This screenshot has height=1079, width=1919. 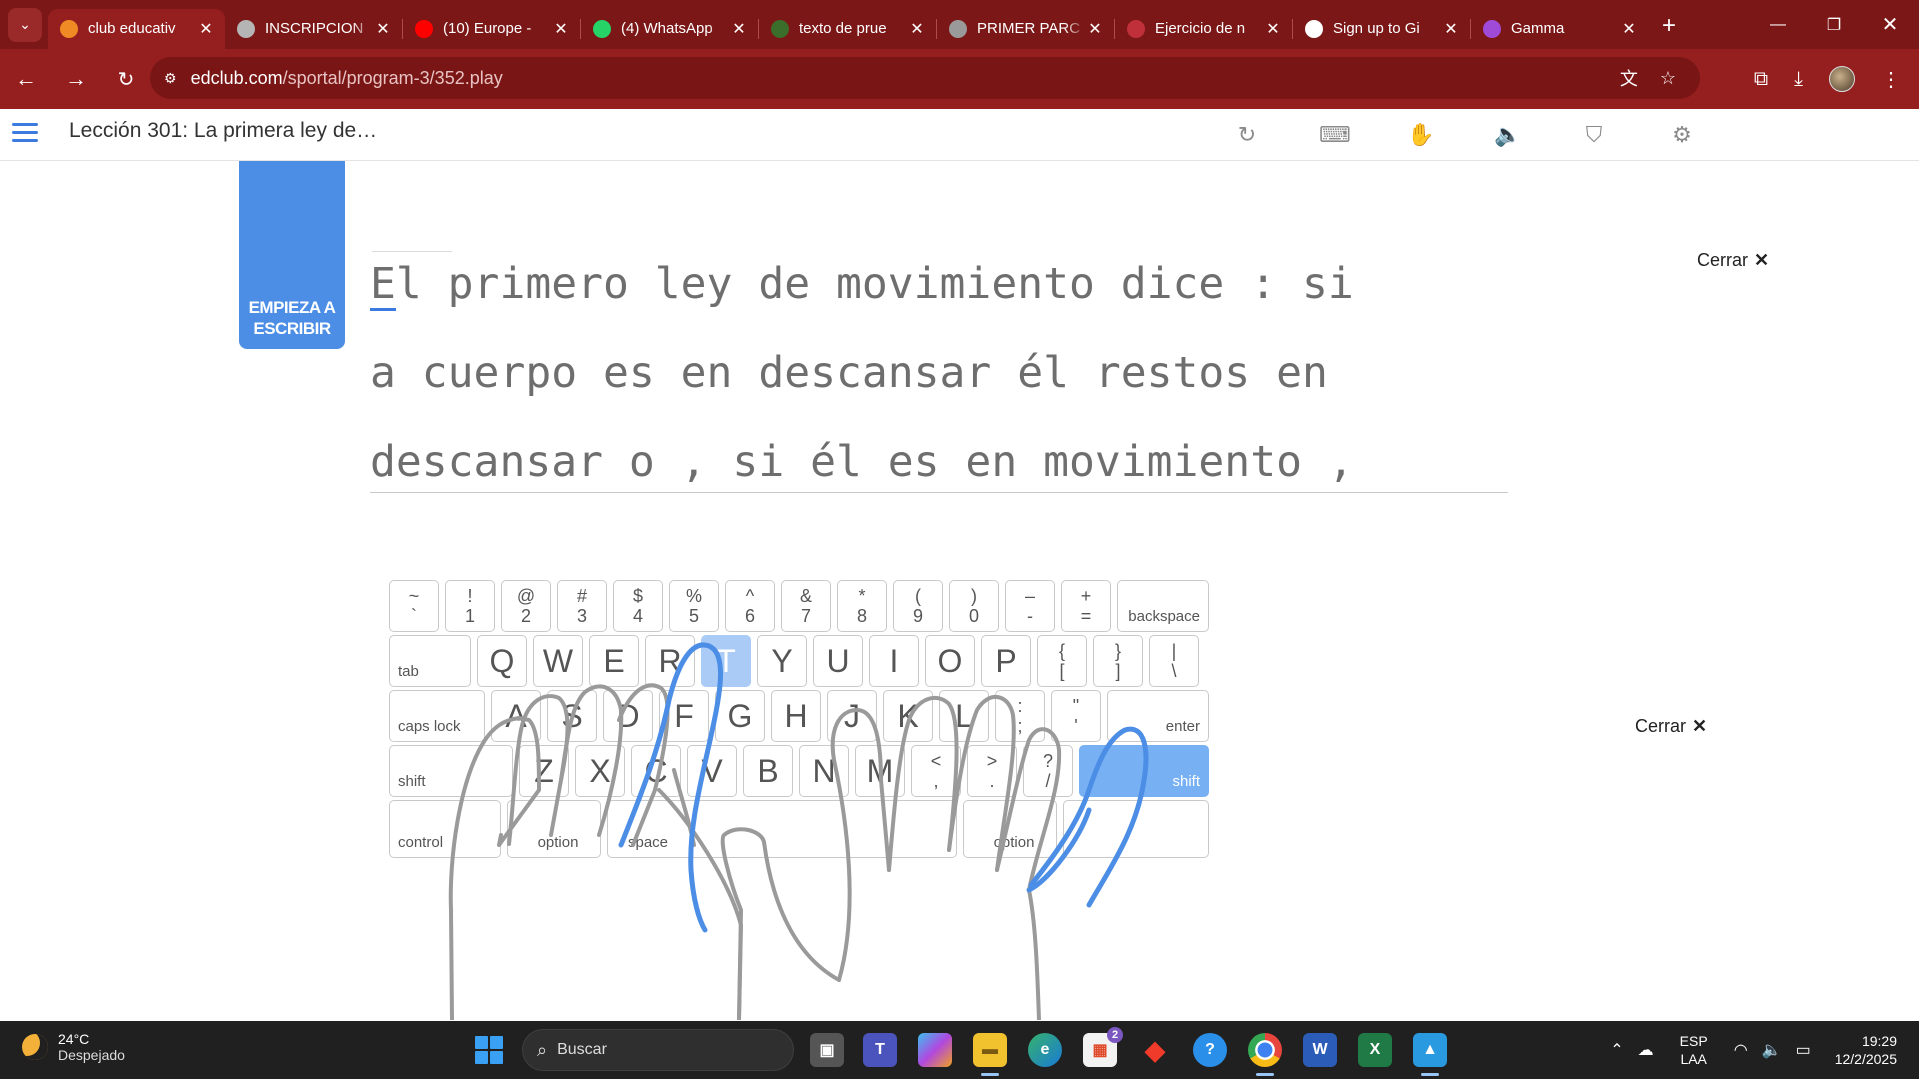 What do you see at coordinates (26, 79) in the screenshot?
I see `back-button: ←` at bounding box center [26, 79].